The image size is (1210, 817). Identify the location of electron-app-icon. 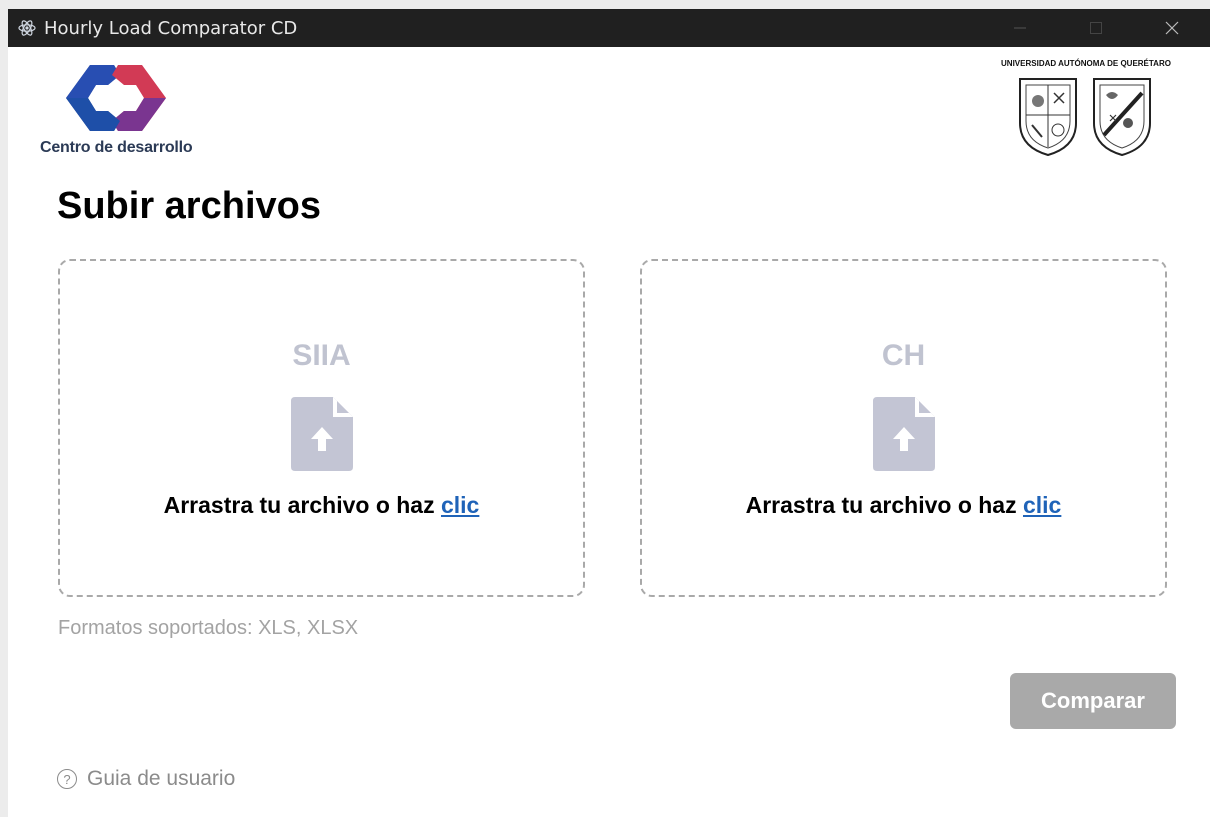
(27, 28).